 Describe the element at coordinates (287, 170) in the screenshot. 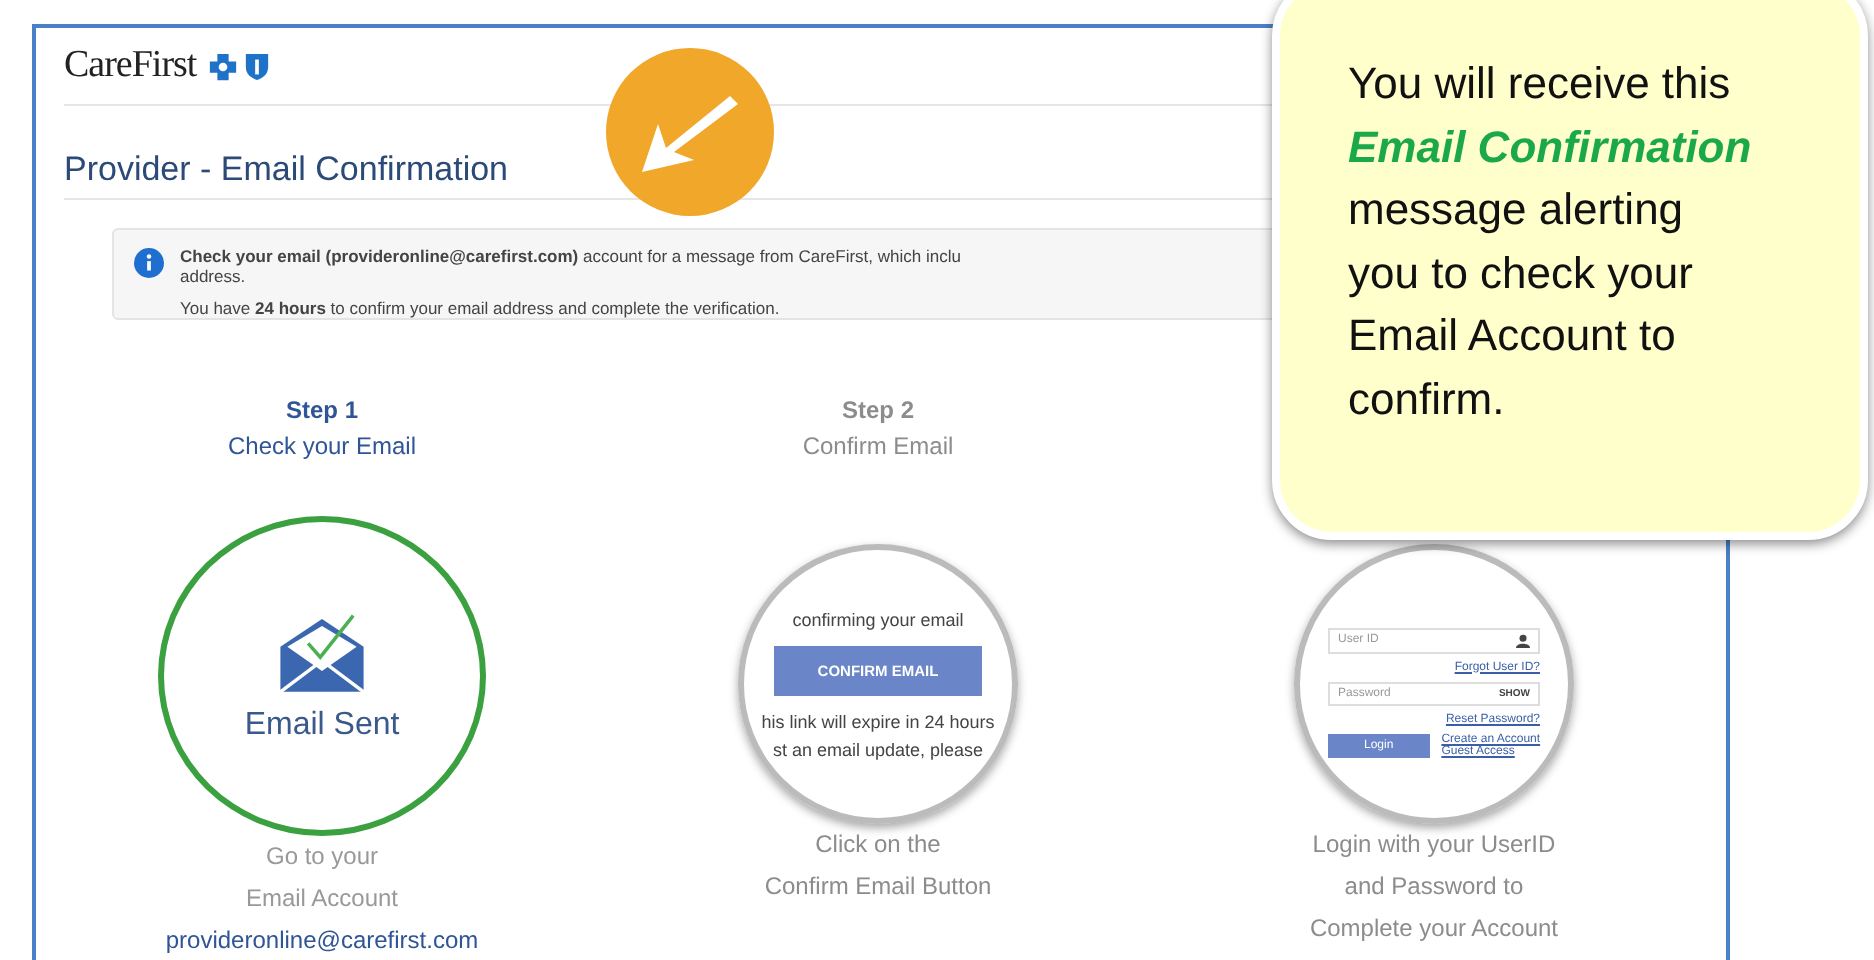

I see `page-title: Provider - Email Confirmation` at that location.